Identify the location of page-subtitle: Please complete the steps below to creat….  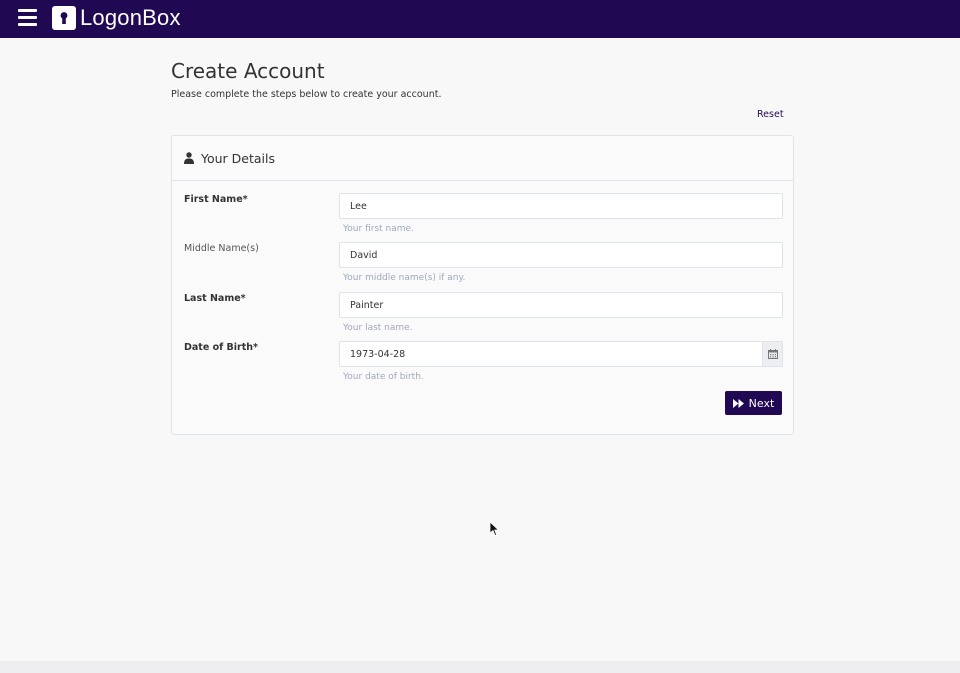
(306, 94).